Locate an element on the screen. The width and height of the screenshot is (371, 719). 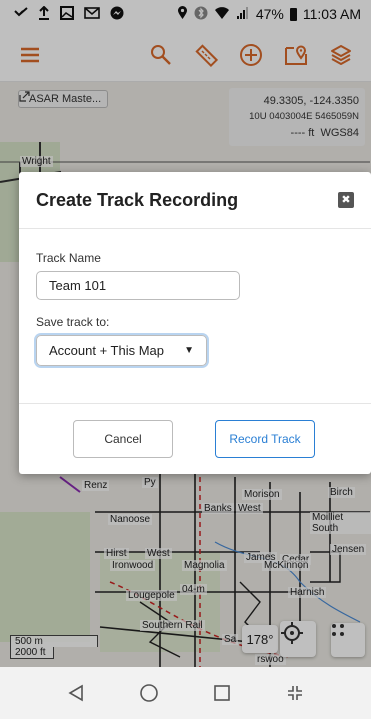
close-icon: ✖ is located at coordinates (346, 200).